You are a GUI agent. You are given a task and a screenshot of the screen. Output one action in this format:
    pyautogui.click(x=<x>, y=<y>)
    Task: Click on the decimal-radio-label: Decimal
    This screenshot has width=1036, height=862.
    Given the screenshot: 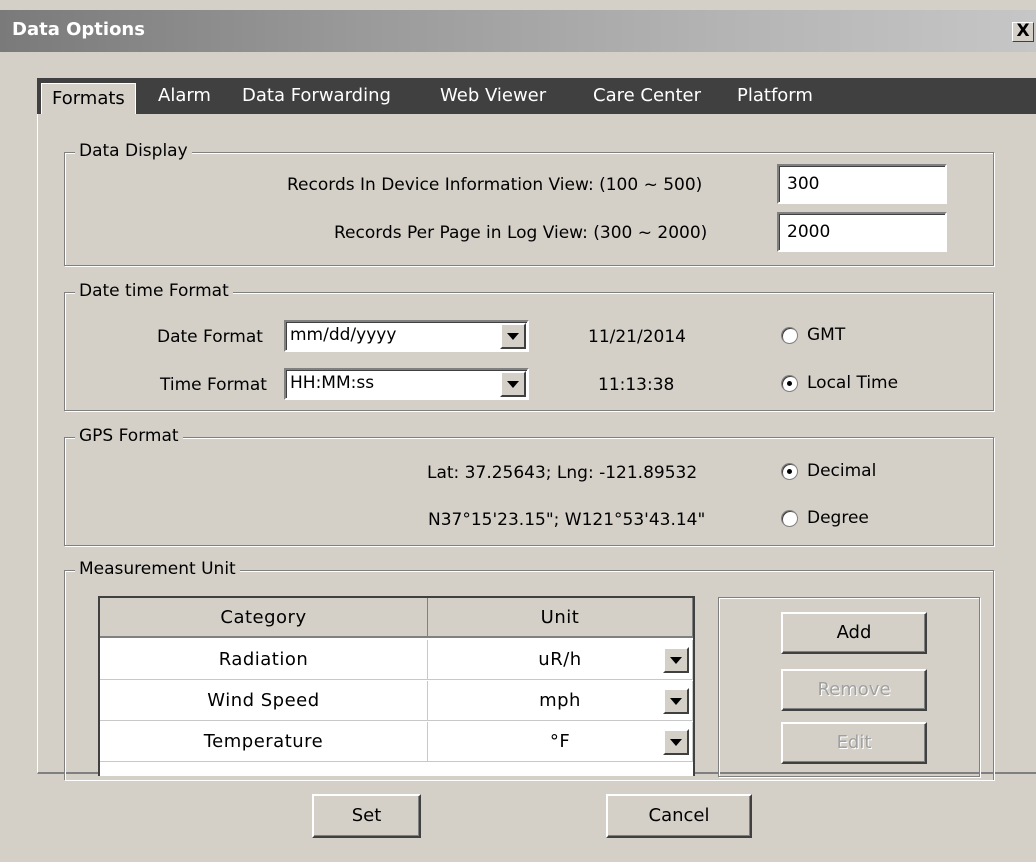 What is the action you would take?
    pyautogui.click(x=842, y=471)
    